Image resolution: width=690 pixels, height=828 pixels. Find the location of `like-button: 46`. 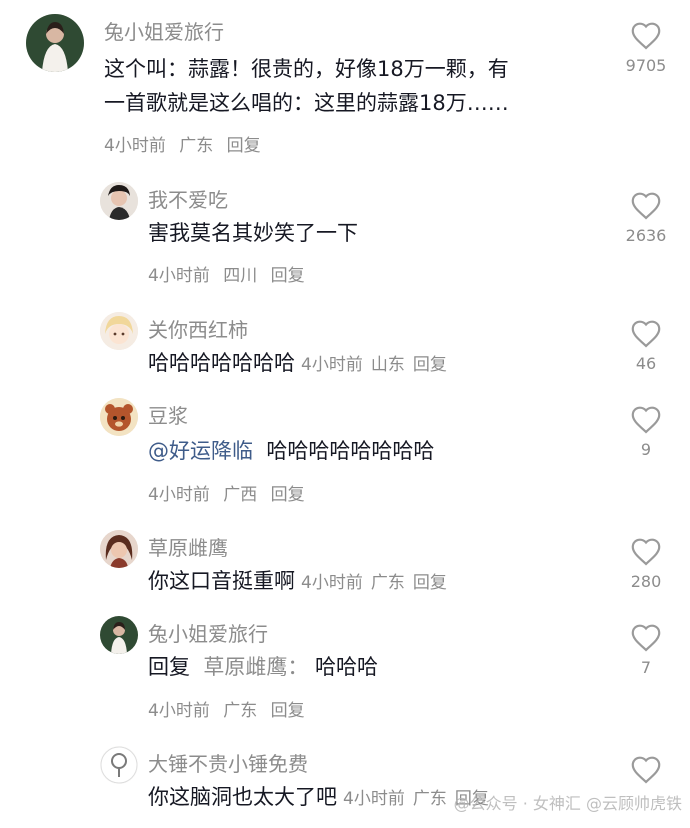

like-button: 46 is located at coordinates (646, 345).